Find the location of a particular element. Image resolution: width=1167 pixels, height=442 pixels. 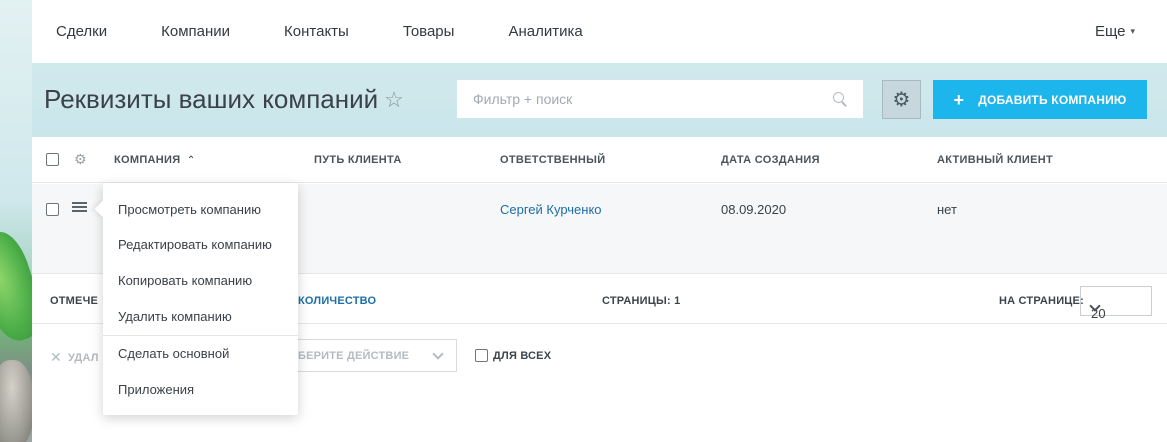

per-page-label: НА СТРАНИЦЕ: is located at coordinates (1041, 301).